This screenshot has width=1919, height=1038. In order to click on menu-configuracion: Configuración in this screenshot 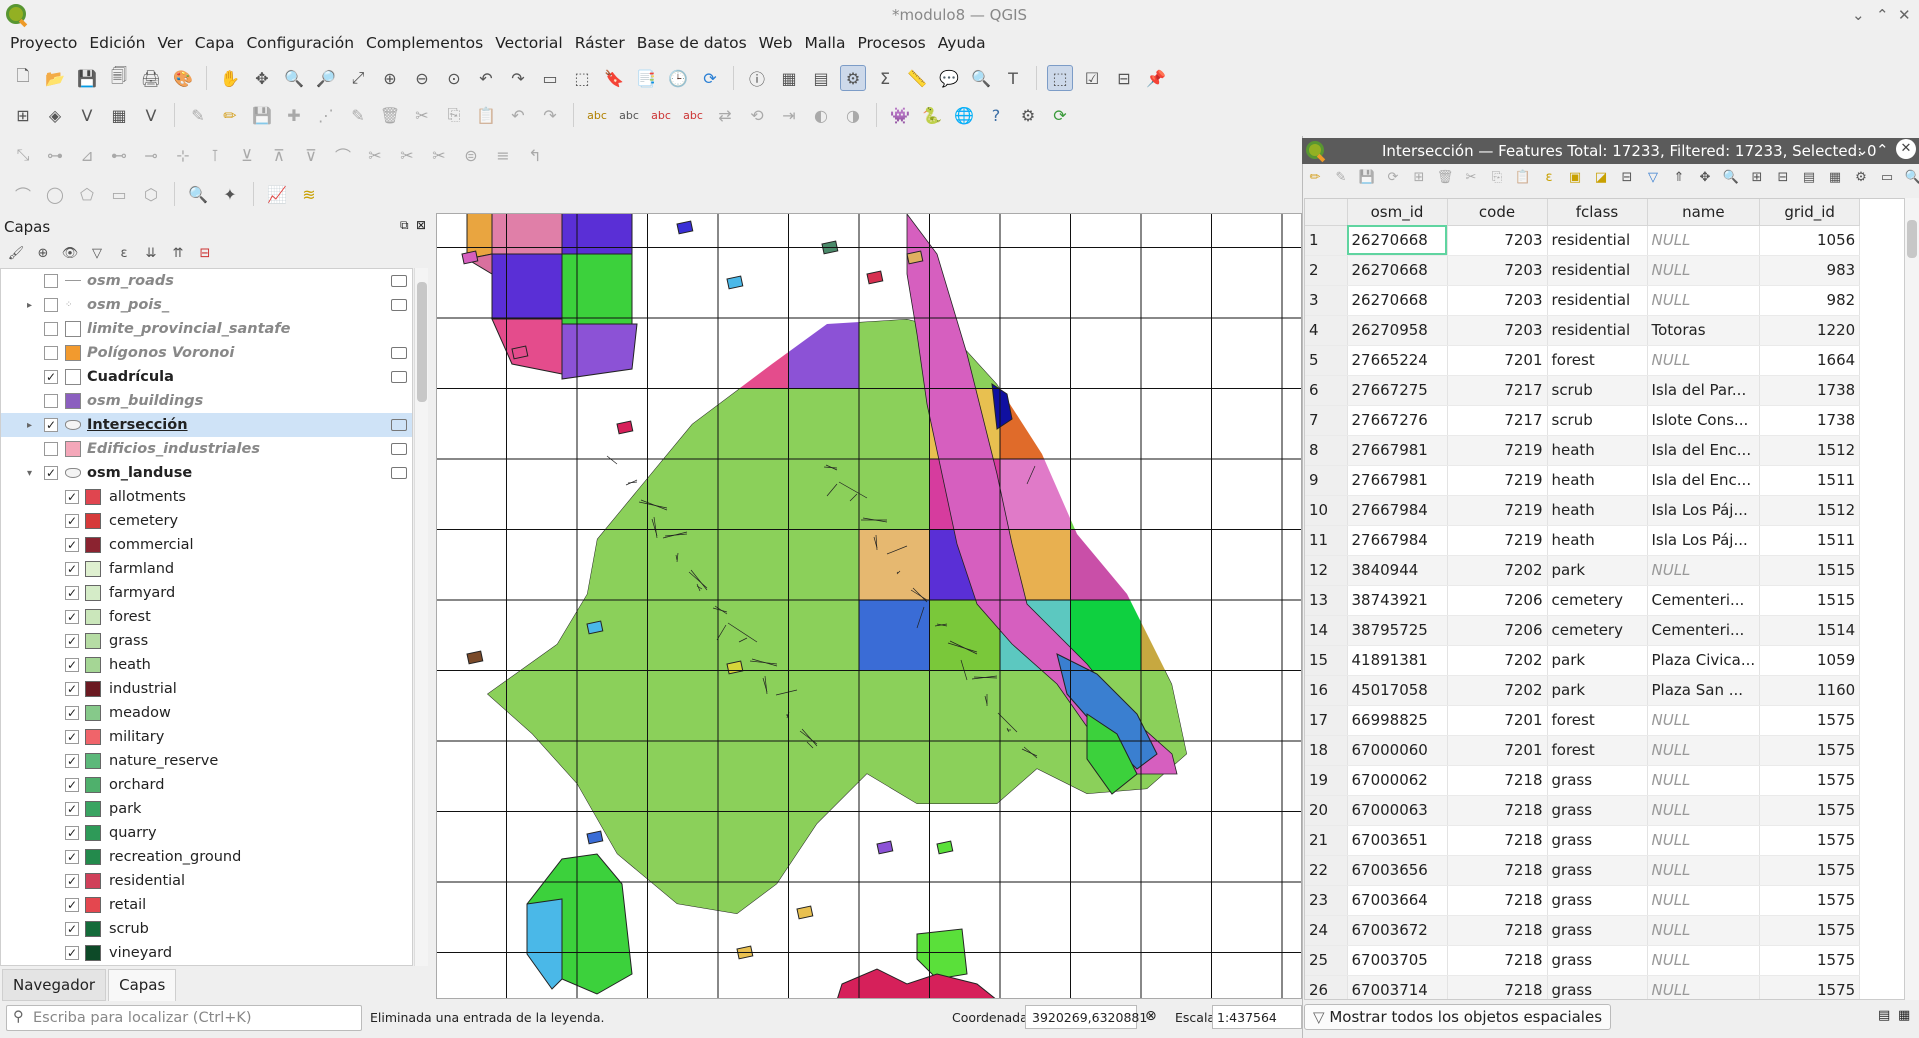, I will do `click(300, 44)`.